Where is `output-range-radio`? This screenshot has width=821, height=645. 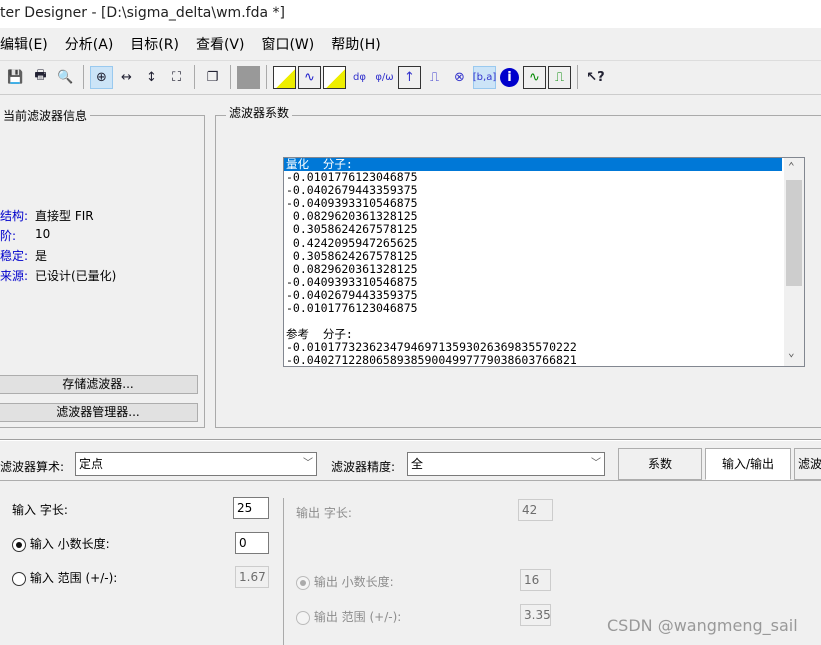 output-range-radio is located at coordinates (303, 617).